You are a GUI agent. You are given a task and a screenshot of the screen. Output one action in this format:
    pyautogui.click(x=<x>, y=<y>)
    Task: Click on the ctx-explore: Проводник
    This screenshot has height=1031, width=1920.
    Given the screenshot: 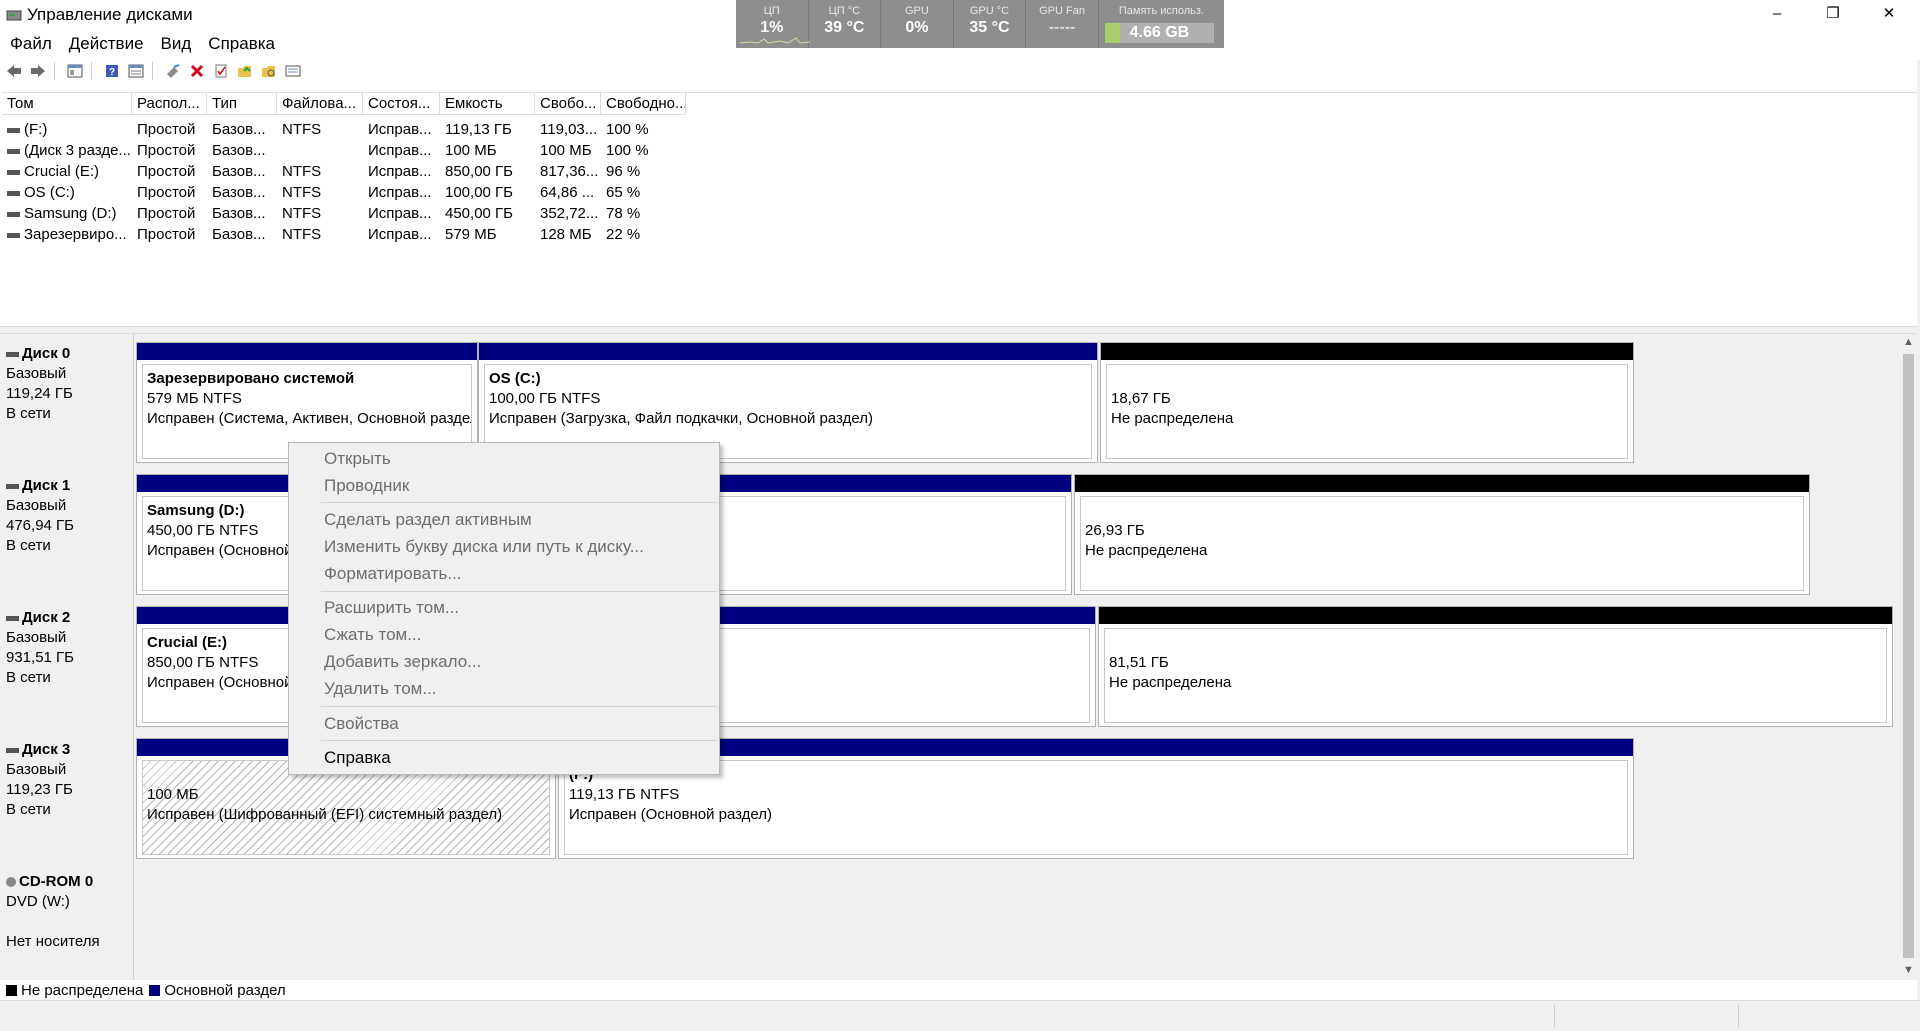 What is the action you would take?
    pyautogui.click(x=366, y=486)
    